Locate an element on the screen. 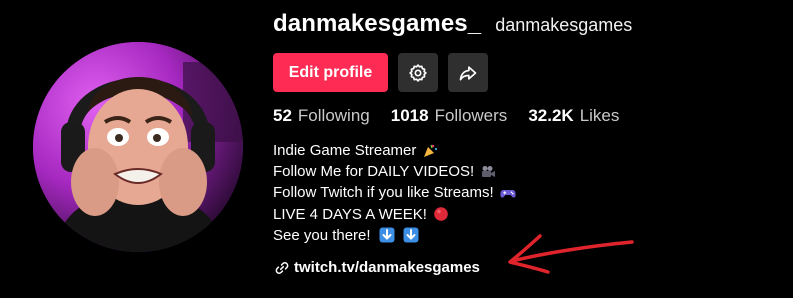 The height and width of the screenshot is (298, 793). username: danmakesgames_ is located at coordinates (377, 23).